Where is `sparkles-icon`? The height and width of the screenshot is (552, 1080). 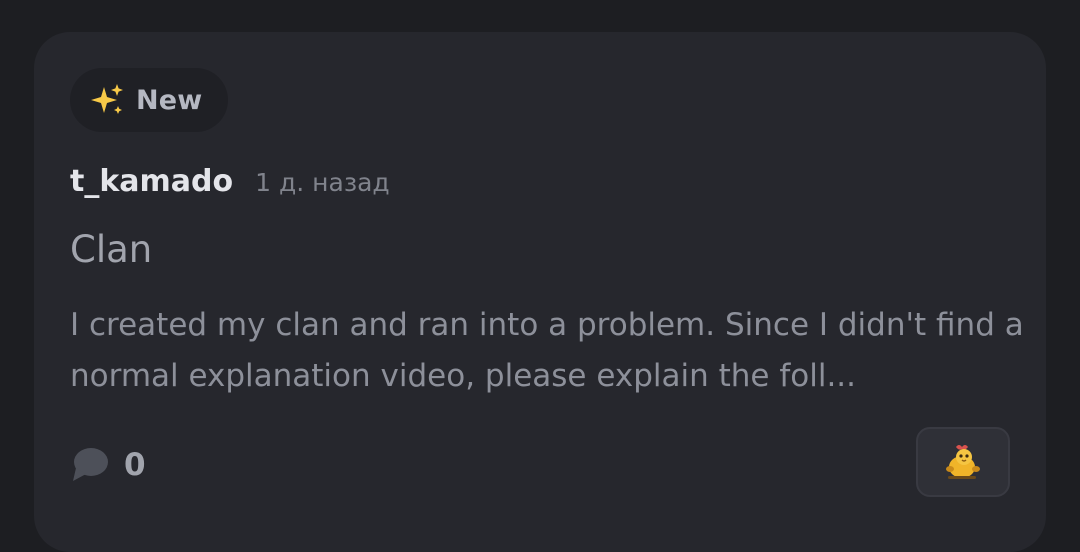
sparkles-icon is located at coordinates (107, 99).